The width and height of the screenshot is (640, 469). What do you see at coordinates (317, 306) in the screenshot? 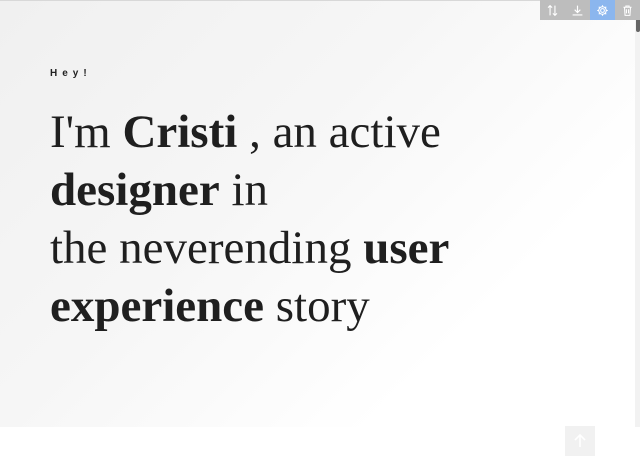
I see `headline-text: story` at bounding box center [317, 306].